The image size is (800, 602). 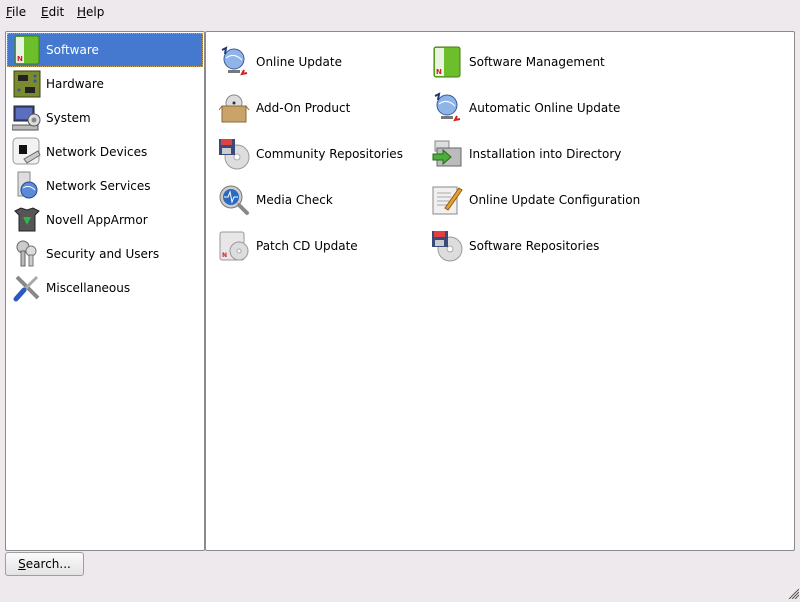 I want to click on module-software-repositories: Software Repositories, so click(x=515, y=246).